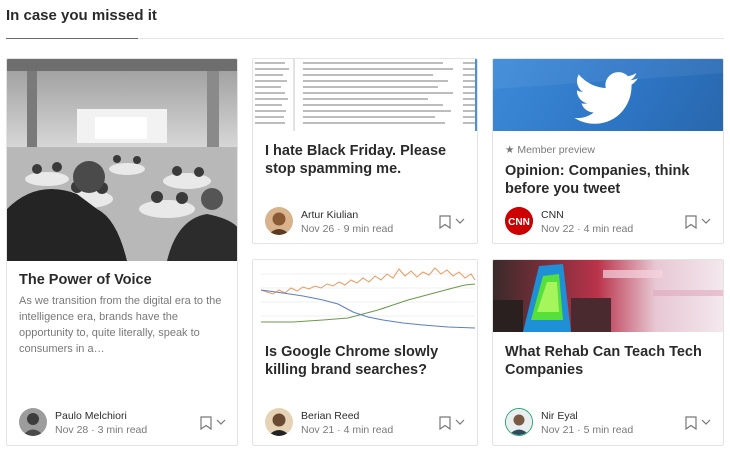 This screenshot has height=452, width=730. What do you see at coordinates (559, 416) in the screenshot?
I see `author-name: Nir Eyal` at bounding box center [559, 416].